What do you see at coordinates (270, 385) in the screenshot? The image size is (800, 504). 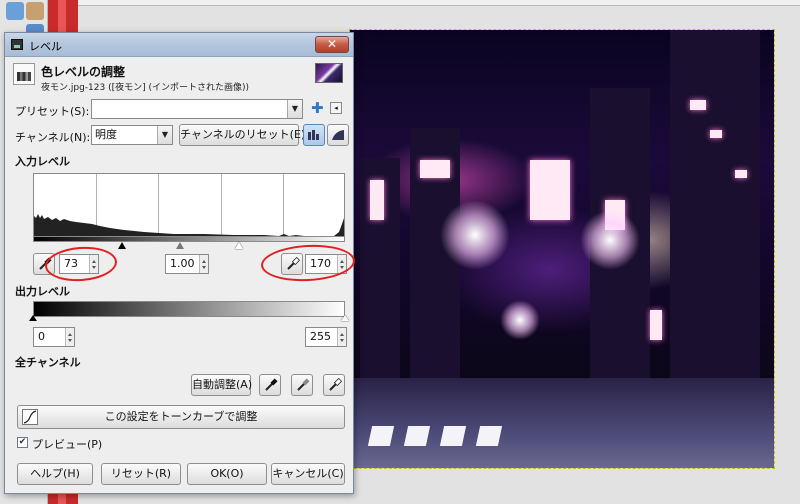 I see `black-point-picker-icon` at bounding box center [270, 385].